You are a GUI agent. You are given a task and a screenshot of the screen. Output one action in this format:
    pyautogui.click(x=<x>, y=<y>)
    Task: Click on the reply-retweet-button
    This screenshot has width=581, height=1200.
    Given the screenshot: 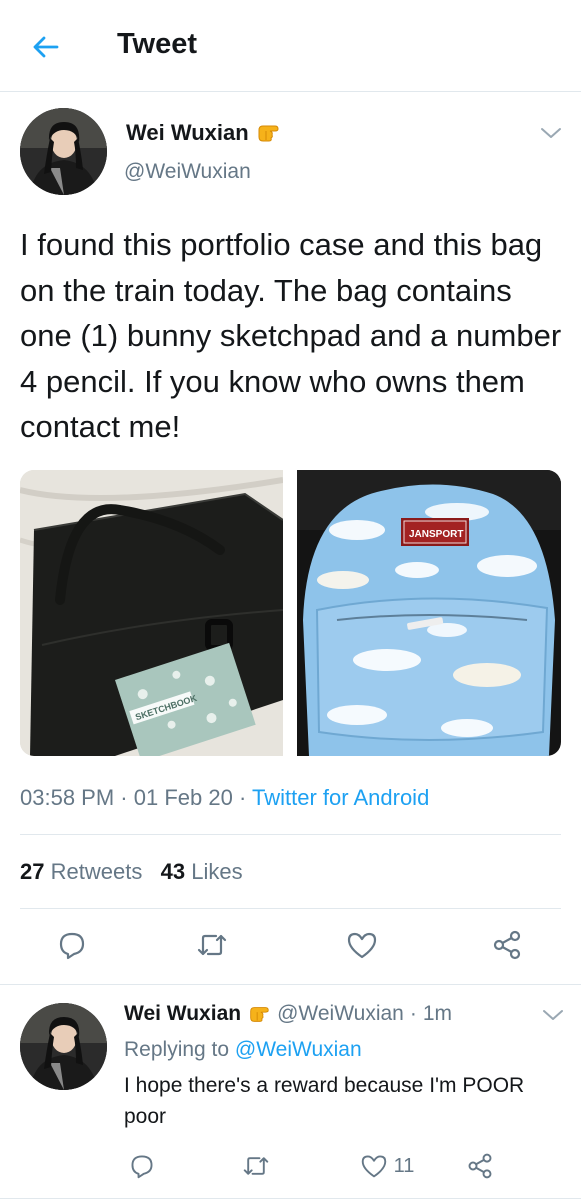 What is the action you would take?
    pyautogui.click(x=256, y=1166)
    